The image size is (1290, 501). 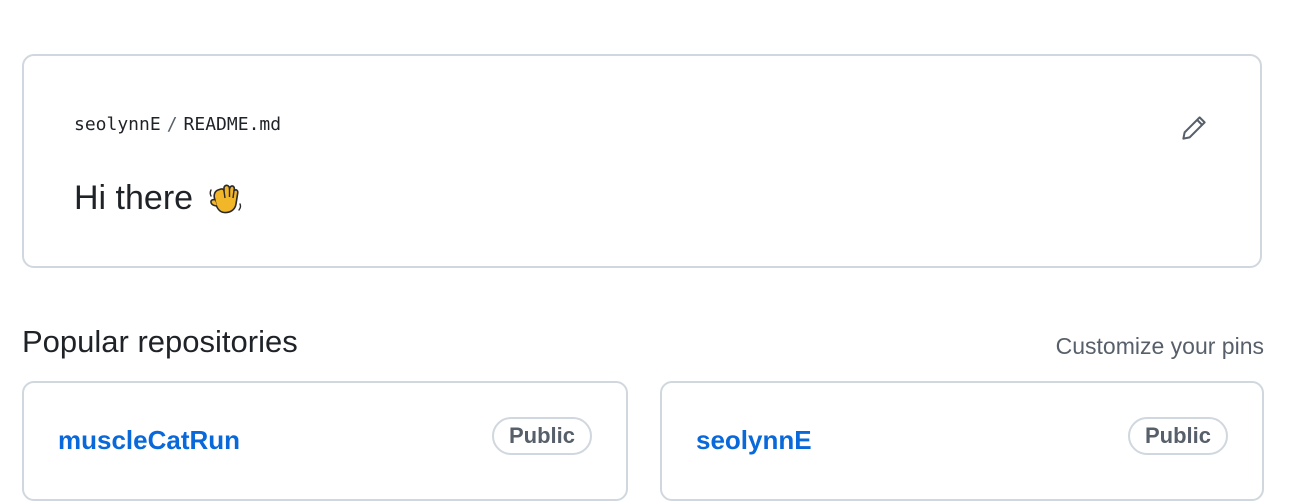 I want to click on repo-card: muscleCatRun Public, so click(x=325, y=441).